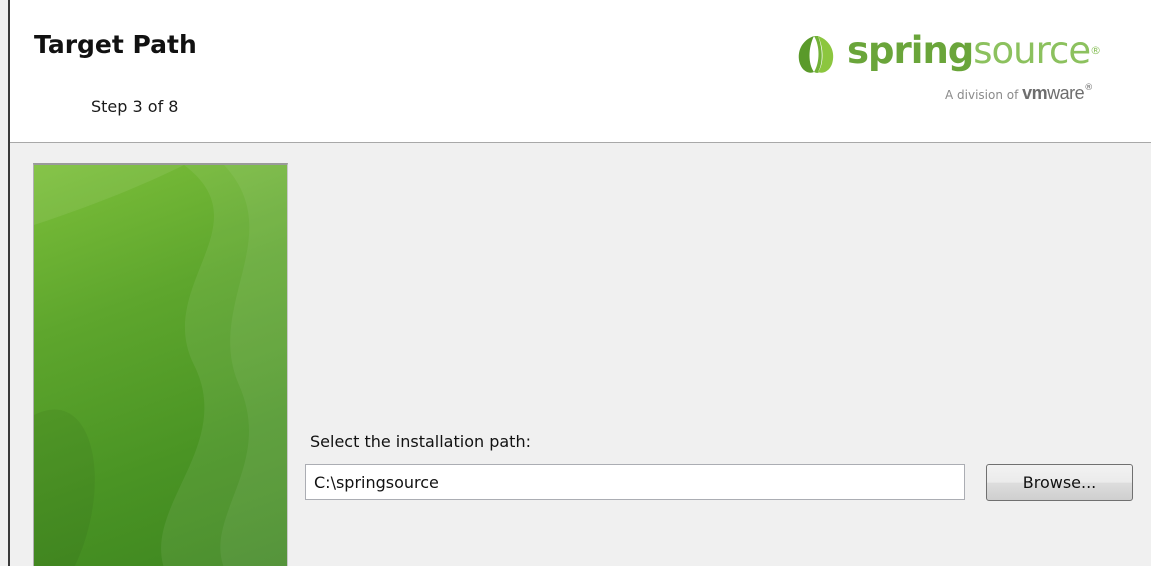 This screenshot has height=566, width=1151. Describe the element at coordinates (420, 441) in the screenshot. I see `install-path-label: Select the installation path:` at that location.